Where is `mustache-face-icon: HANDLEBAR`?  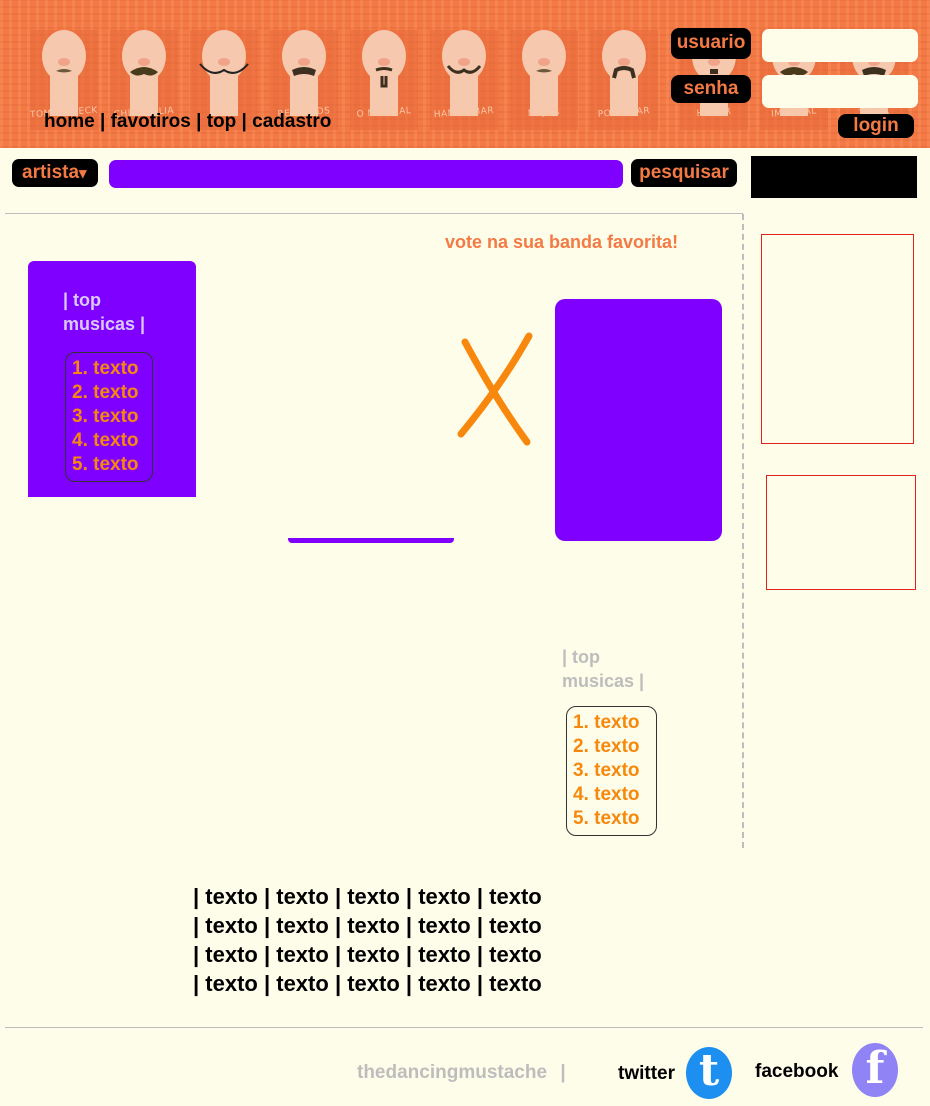
mustache-face-icon: HANDLEBAR is located at coordinates (464, 76).